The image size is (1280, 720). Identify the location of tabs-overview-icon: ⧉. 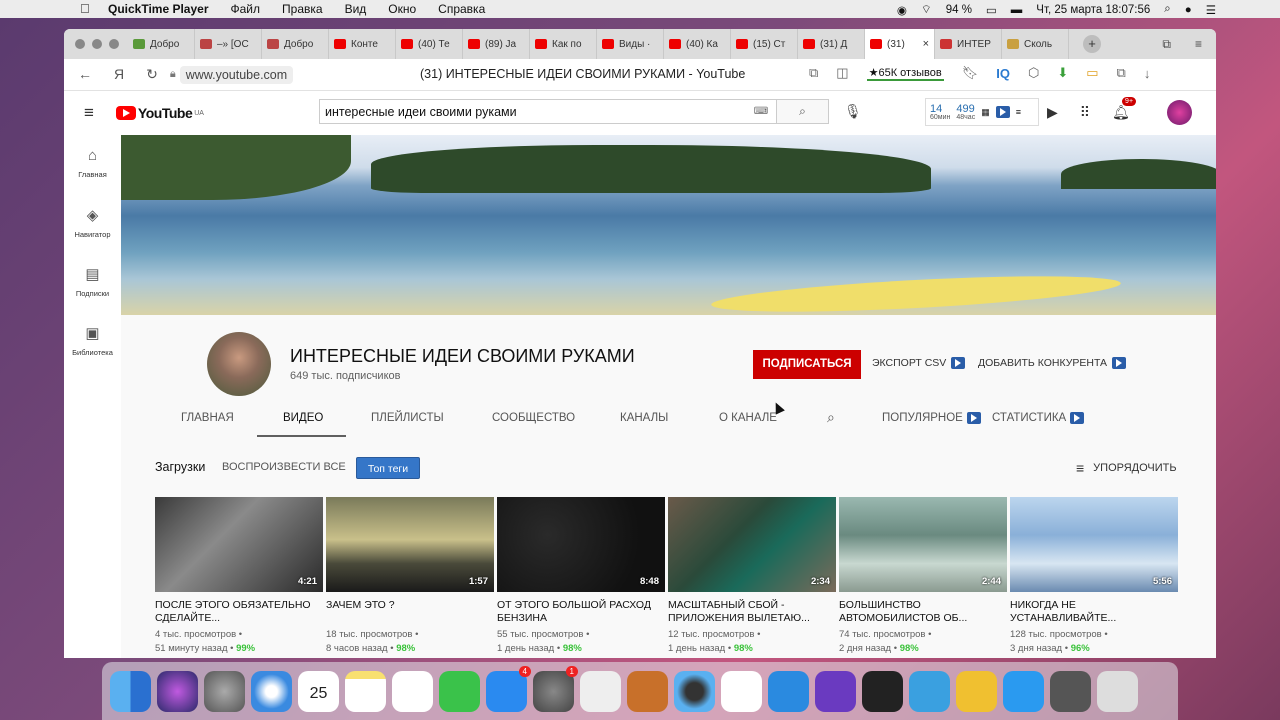
(1166, 44).